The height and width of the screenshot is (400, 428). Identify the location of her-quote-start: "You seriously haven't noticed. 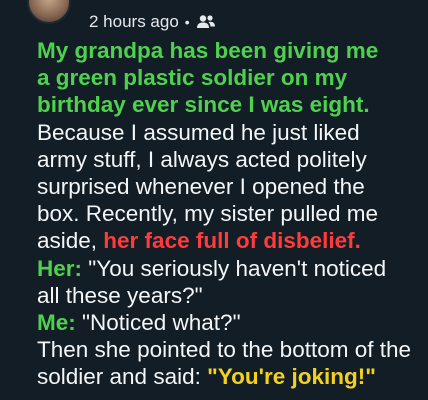
(234, 268).